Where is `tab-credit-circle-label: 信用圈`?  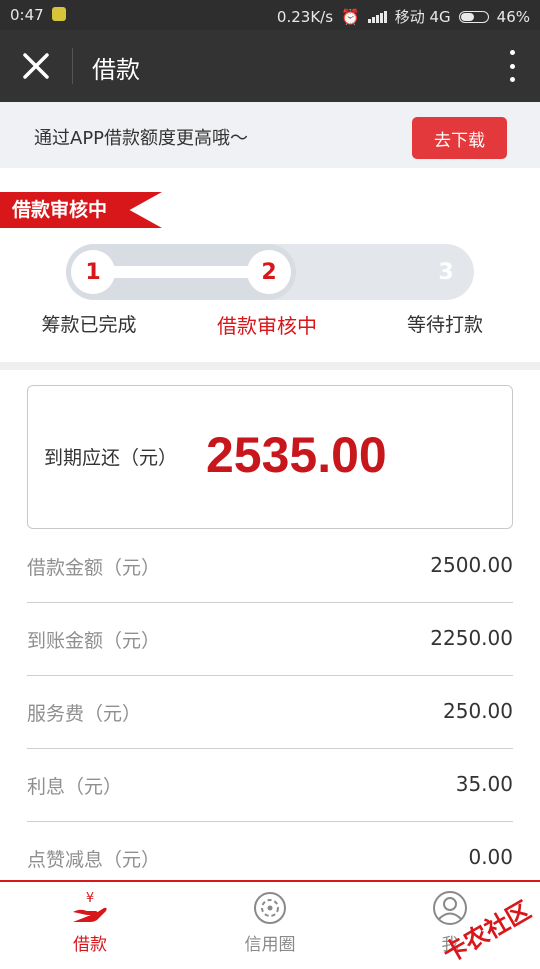
tab-credit-circle-label: 信用圈 is located at coordinates (270, 945).